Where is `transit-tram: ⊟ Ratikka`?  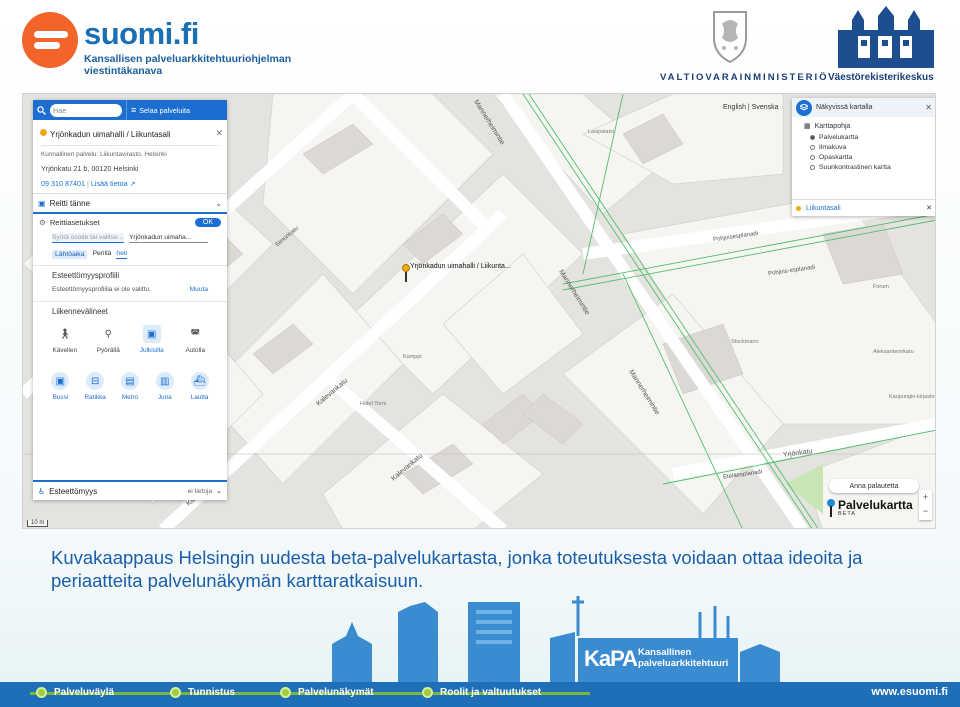
transit-tram: ⊟ Ratikka is located at coordinates (95, 386).